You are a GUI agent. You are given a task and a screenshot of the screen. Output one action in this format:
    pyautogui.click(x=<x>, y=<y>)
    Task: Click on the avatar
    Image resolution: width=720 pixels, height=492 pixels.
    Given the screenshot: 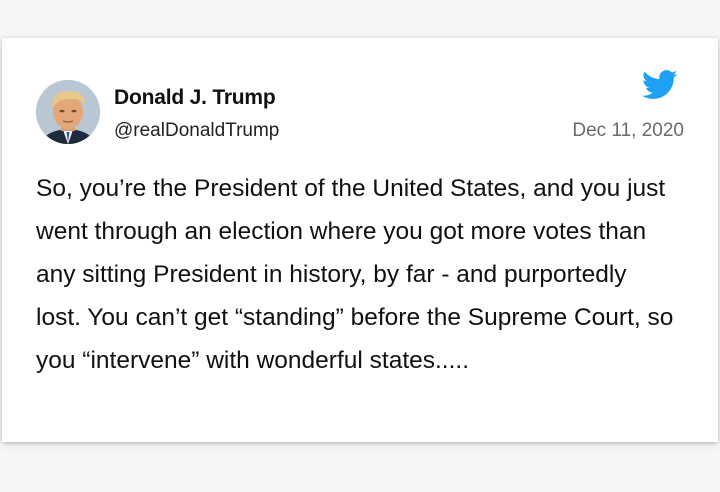 What is the action you would take?
    pyautogui.click(x=68, y=112)
    